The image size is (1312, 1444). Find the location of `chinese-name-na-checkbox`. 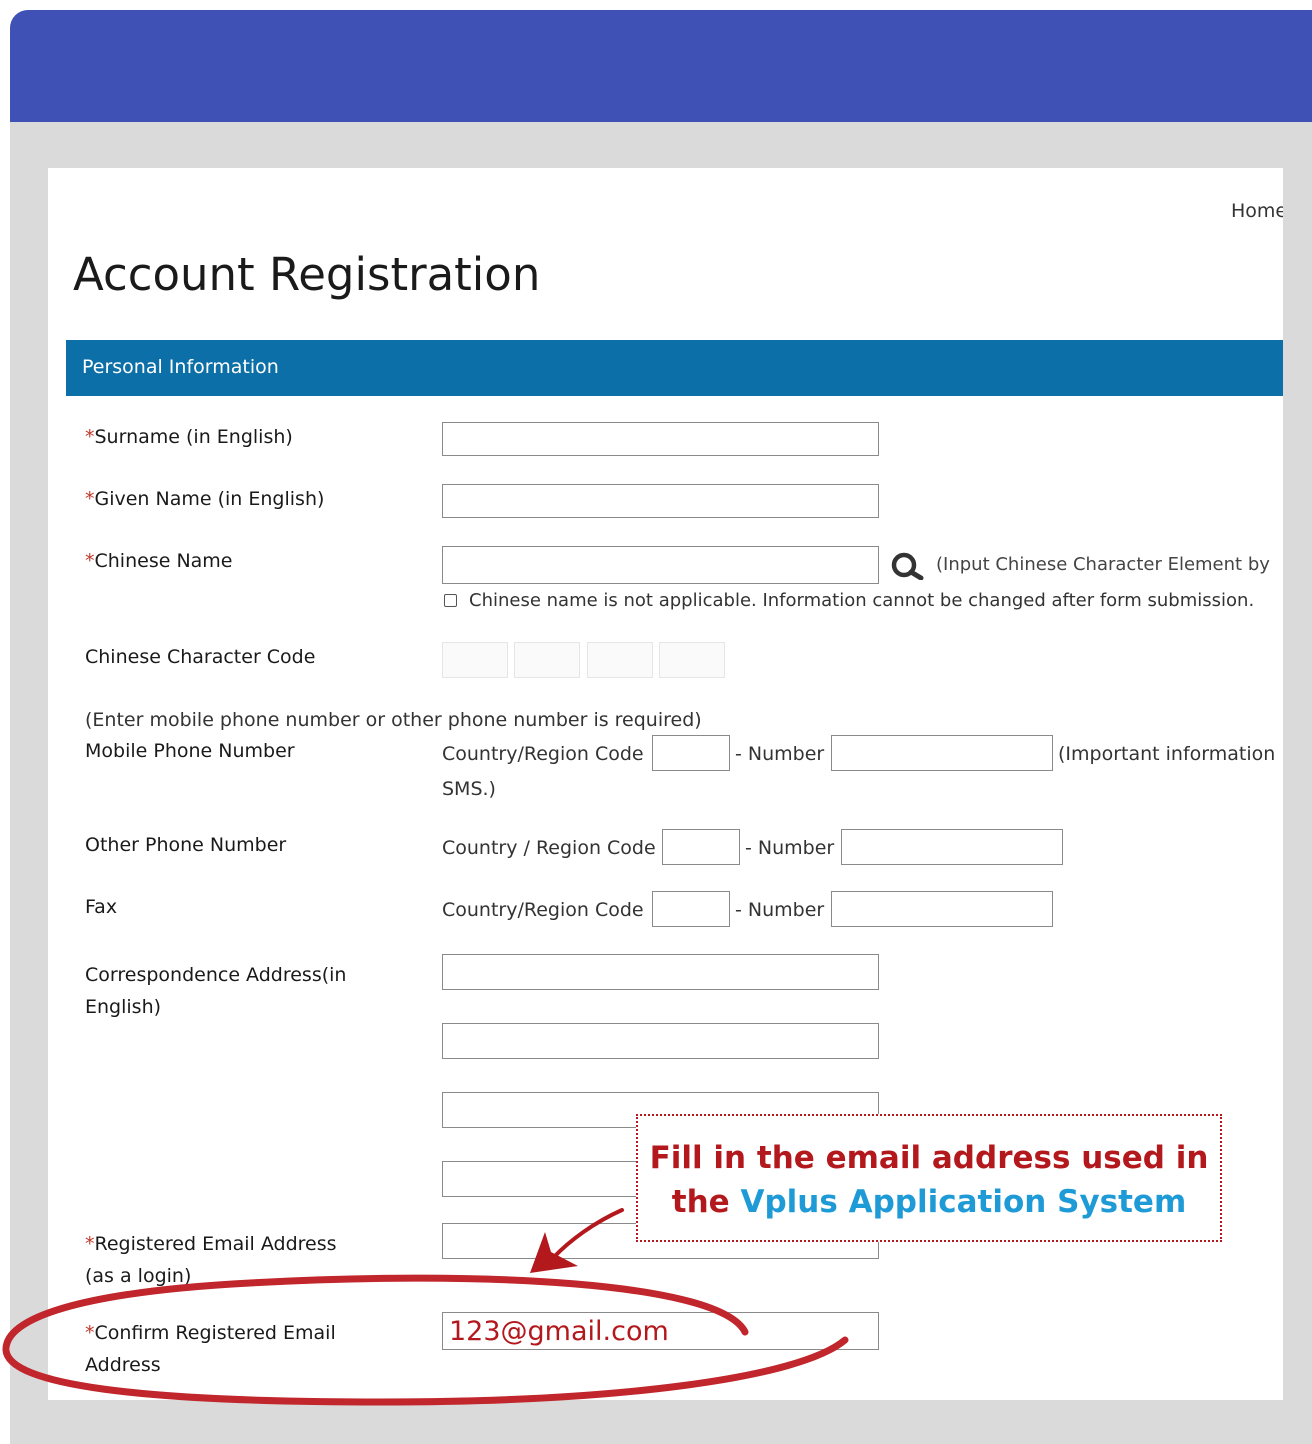

chinese-name-na-checkbox is located at coordinates (450, 600).